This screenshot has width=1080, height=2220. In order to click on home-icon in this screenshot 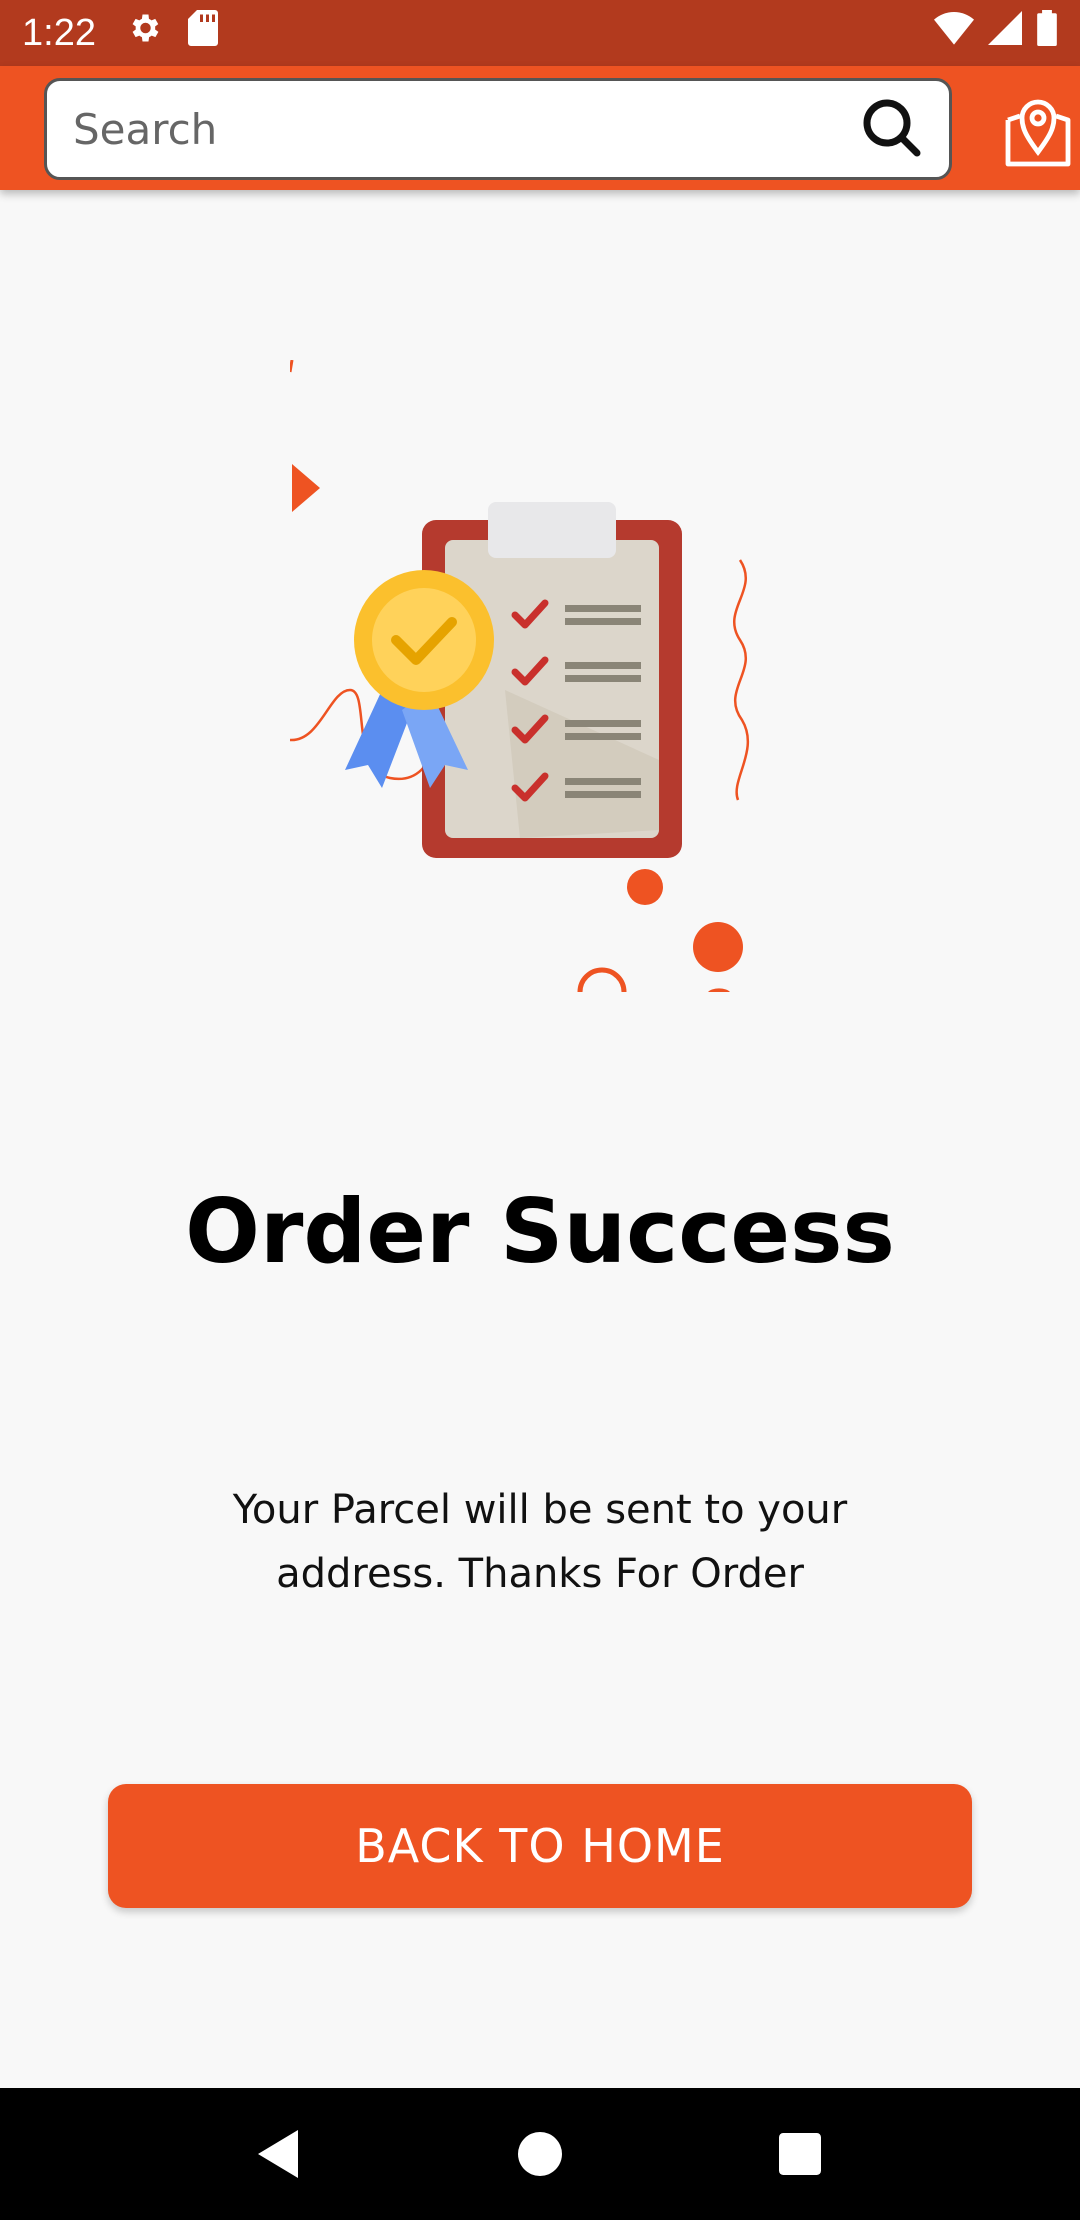, I will do `click(540, 2154)`.